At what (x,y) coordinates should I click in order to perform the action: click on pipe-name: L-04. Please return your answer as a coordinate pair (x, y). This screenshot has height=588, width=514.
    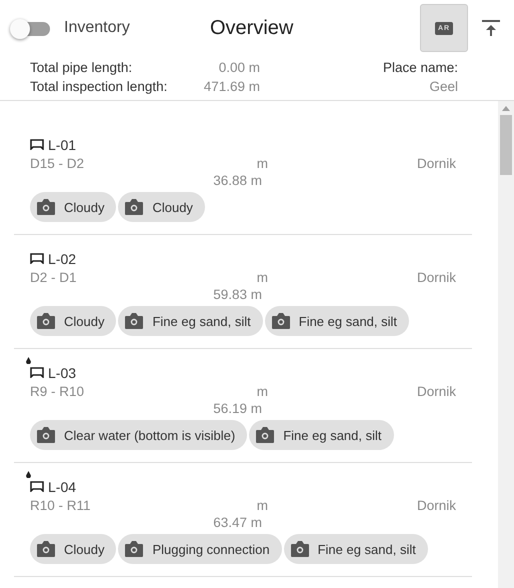
    Looking at the image, I should click on (62, 486).